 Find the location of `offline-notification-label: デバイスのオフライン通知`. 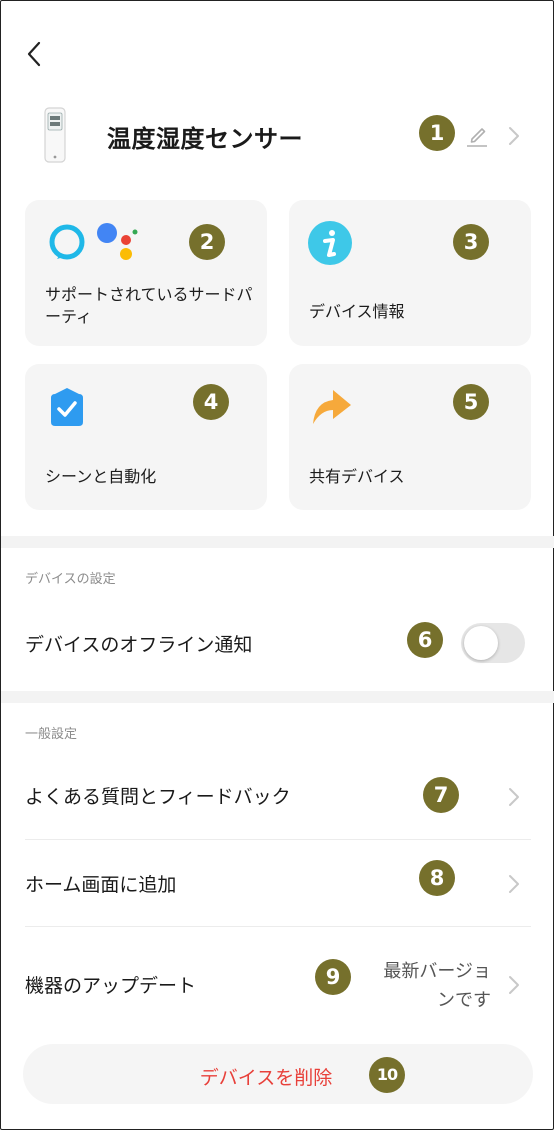

offline-notification-label: デバイスのオフライン通知 is located at coordinates (139, 645).